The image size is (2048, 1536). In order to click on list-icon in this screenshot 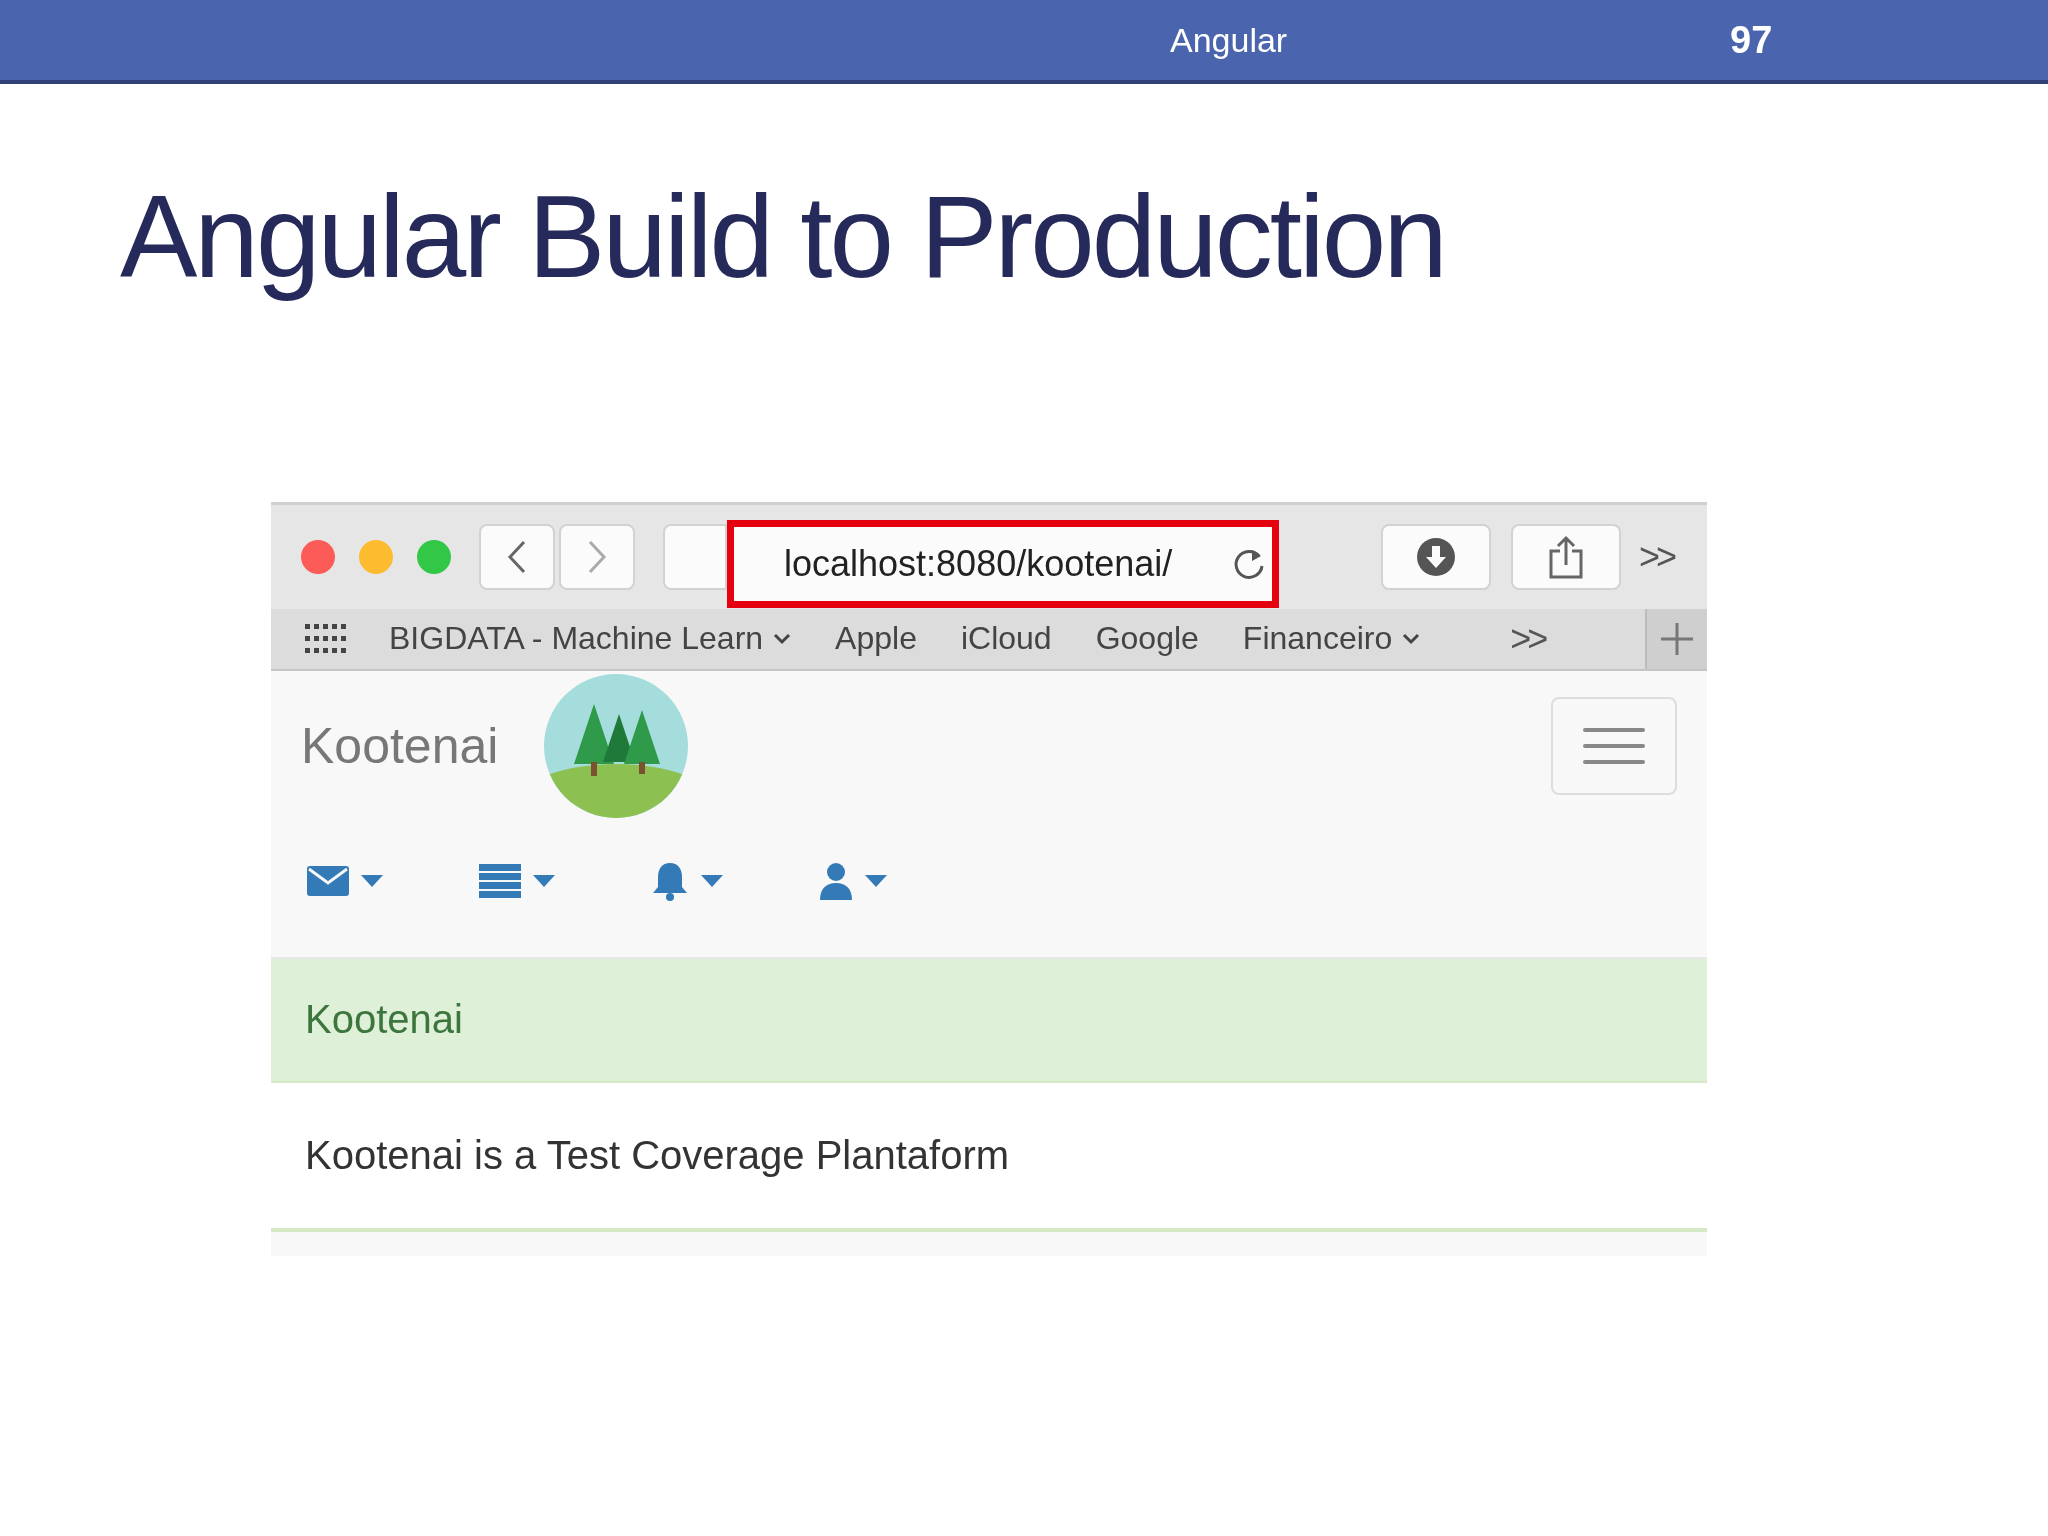, I will do `click(500, 880)`.